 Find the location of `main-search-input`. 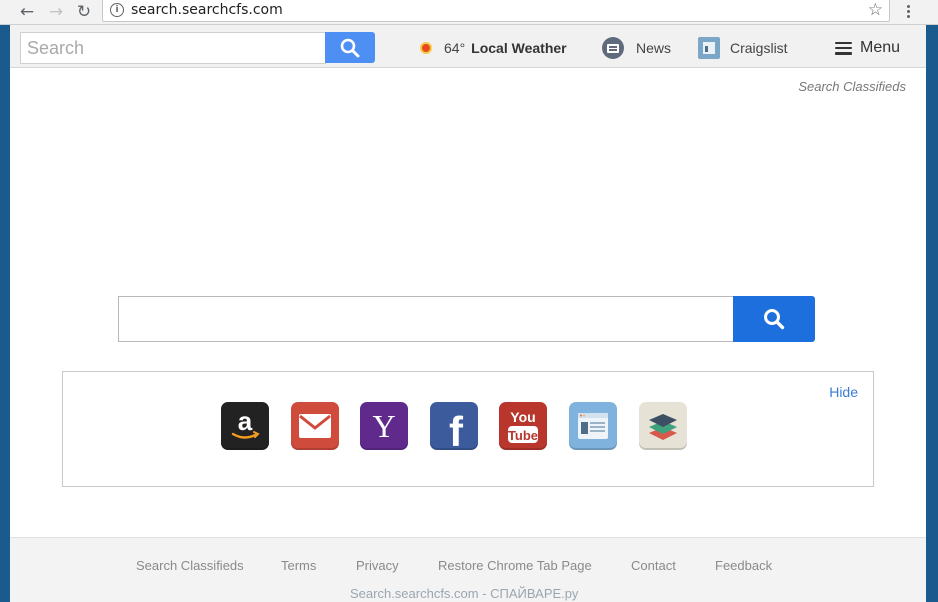

main-search-input is located at coordinates (426, 319).